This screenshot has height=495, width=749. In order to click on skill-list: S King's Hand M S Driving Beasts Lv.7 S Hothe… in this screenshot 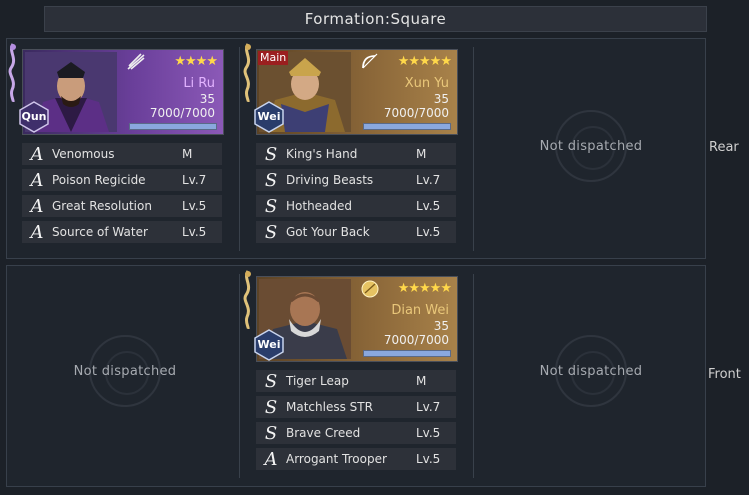, I will do `click(356, 195)`.